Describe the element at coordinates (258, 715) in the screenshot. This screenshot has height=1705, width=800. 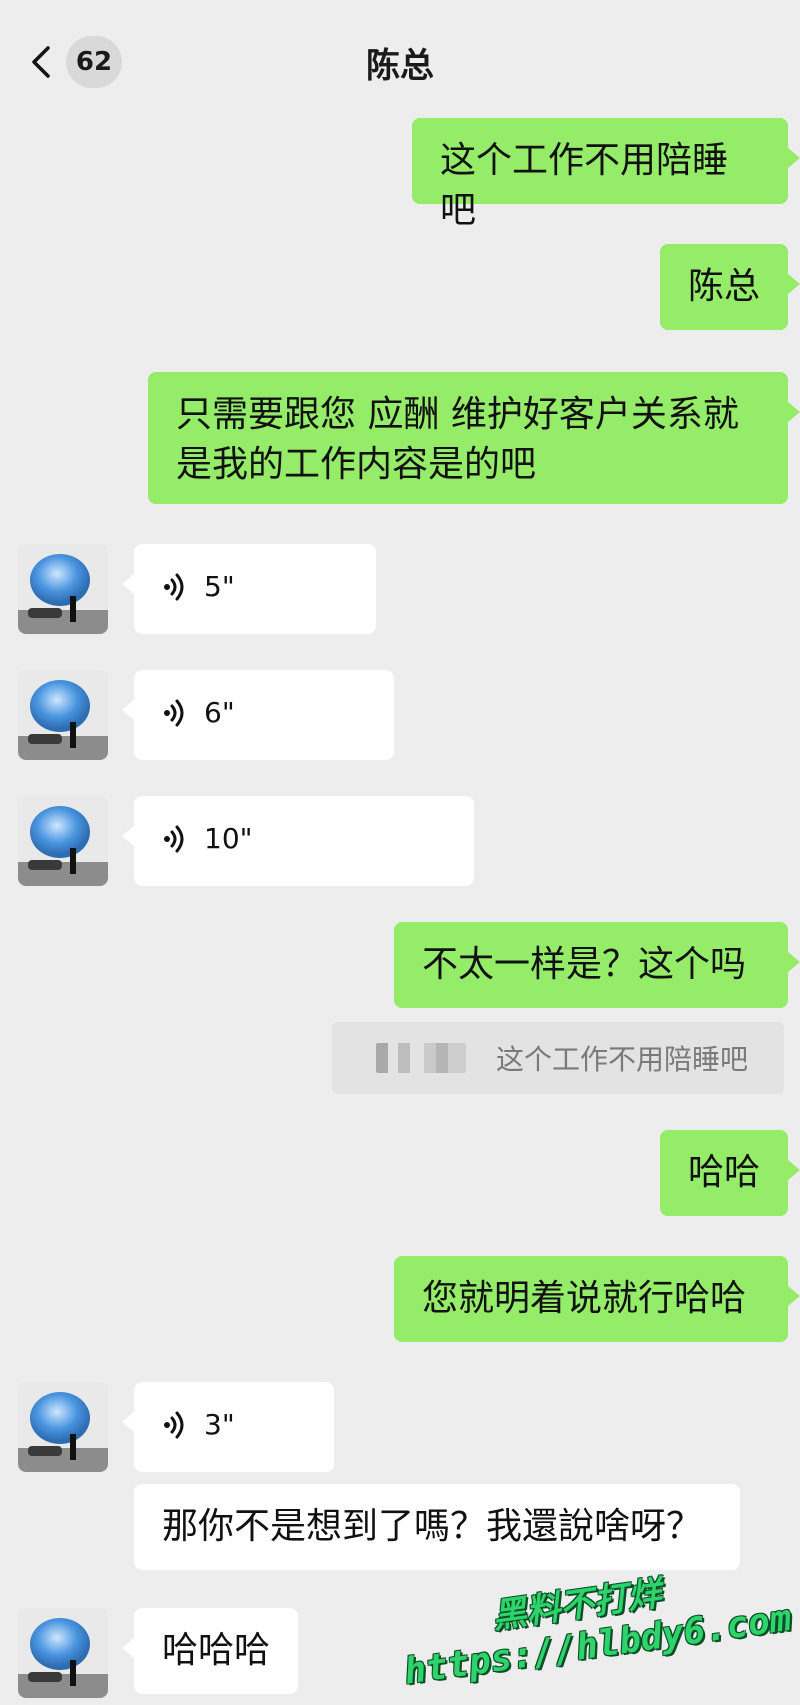
I see `voice-message: 6"` at that location.